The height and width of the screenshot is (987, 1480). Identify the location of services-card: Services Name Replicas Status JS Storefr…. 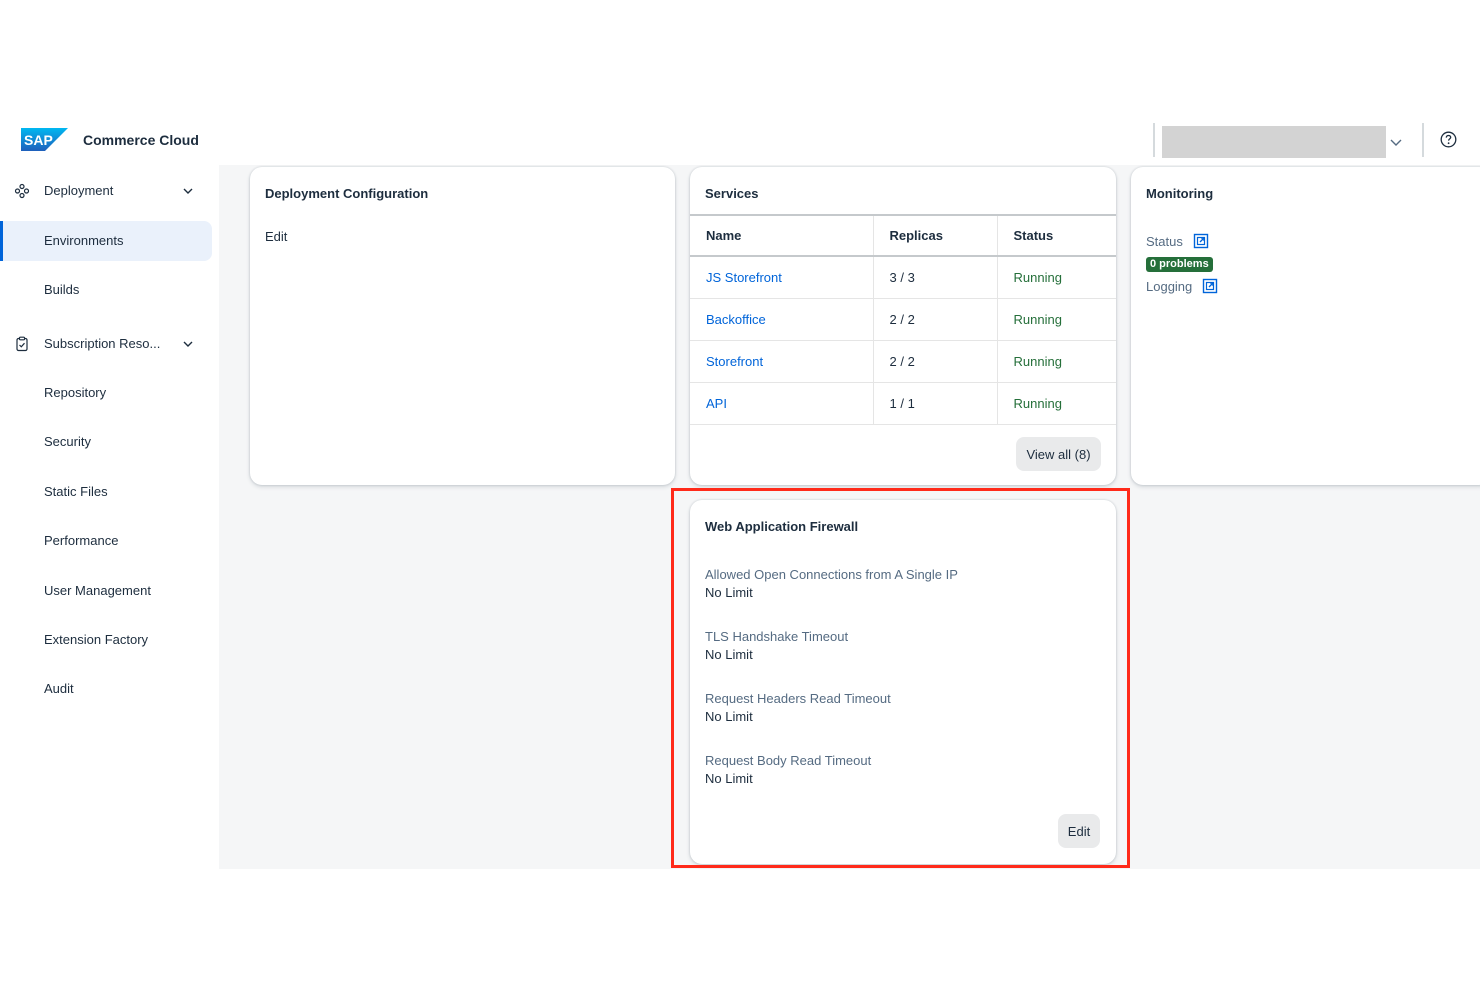
(903, 326).